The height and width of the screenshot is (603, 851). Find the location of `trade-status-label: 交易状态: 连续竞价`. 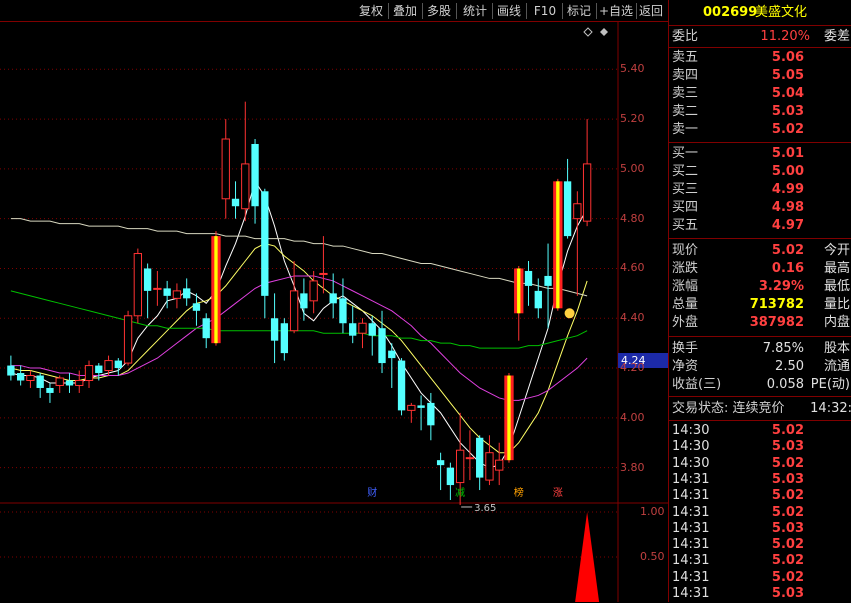

trade-status-label: 交易状态: 连续竞价 is located at coordinates (728, 408).